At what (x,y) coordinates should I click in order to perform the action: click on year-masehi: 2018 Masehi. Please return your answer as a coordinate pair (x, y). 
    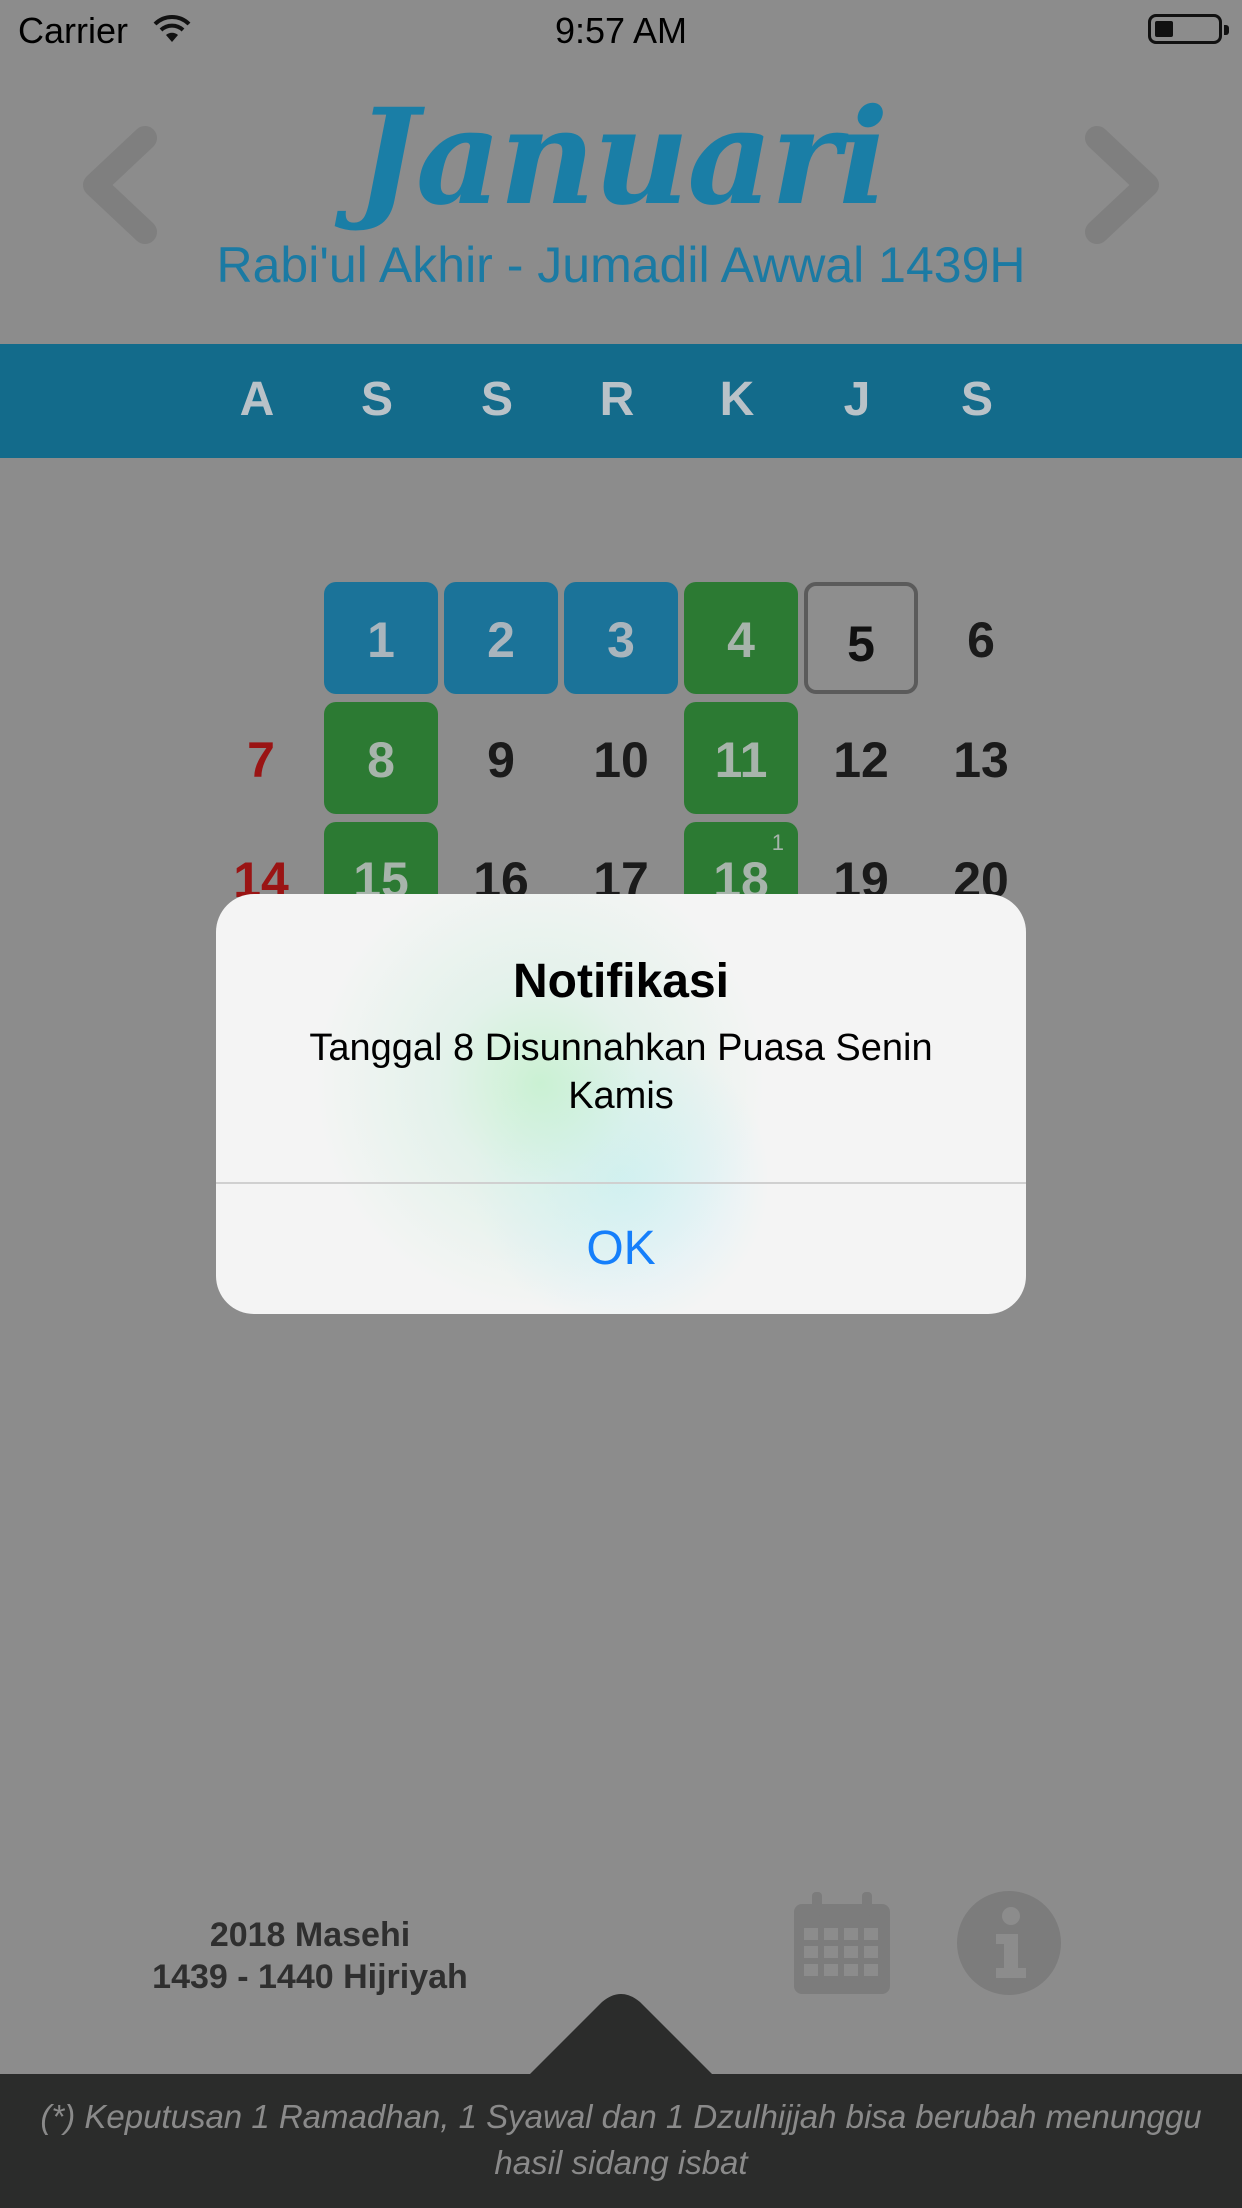
    Looking at the image, I should click on (310, 1935).